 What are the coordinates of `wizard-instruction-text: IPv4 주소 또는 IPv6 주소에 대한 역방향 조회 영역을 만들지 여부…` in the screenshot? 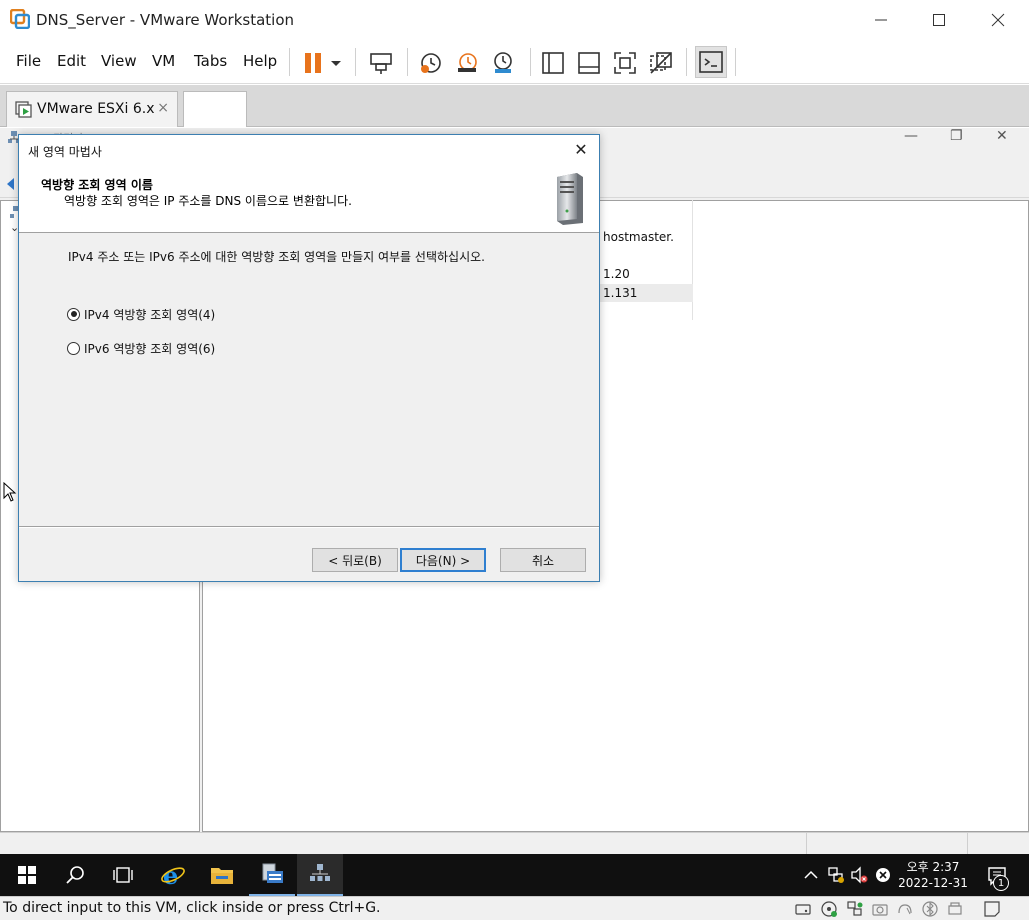 It's located at (276, 257).